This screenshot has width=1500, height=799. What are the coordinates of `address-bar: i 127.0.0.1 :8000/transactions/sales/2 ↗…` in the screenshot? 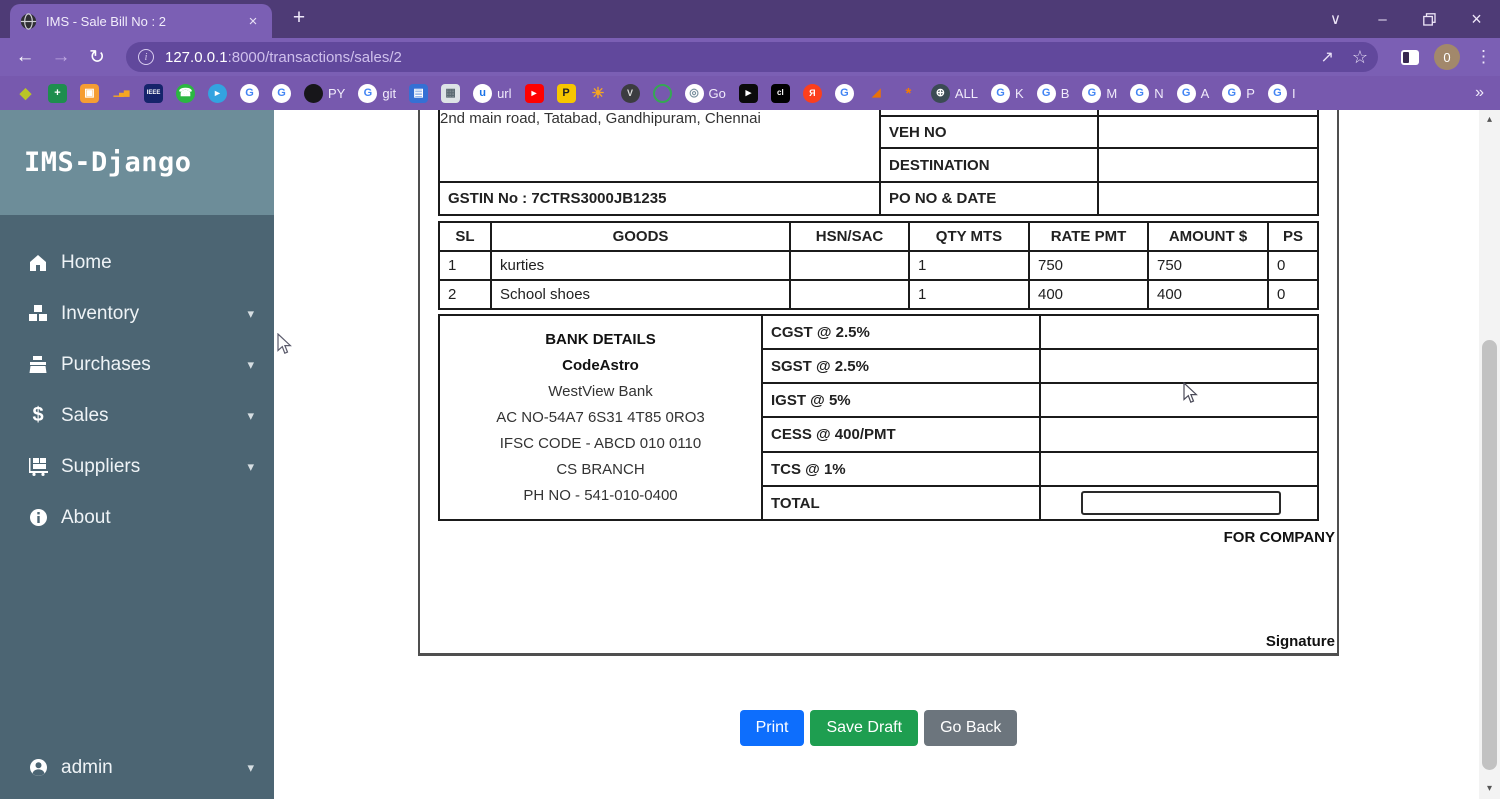 It's located at (752, 57).